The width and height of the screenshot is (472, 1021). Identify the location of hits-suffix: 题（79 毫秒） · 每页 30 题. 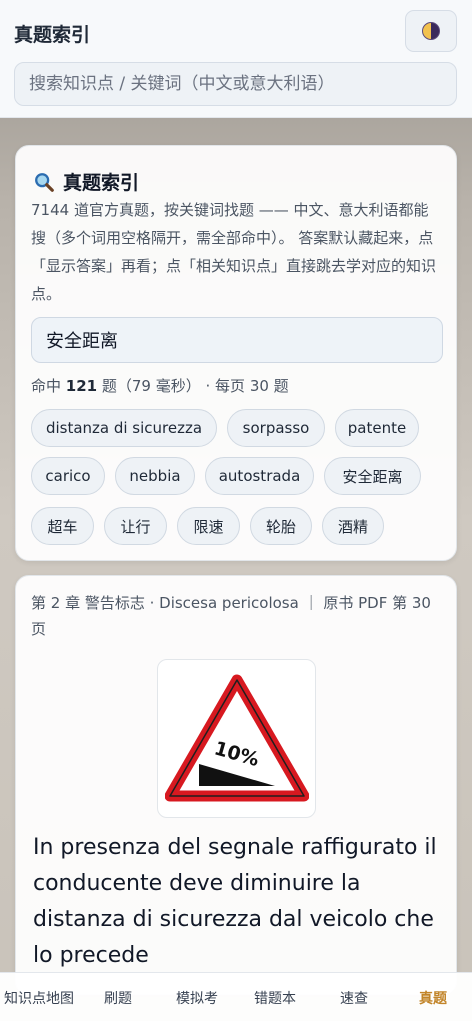
(195, 386).